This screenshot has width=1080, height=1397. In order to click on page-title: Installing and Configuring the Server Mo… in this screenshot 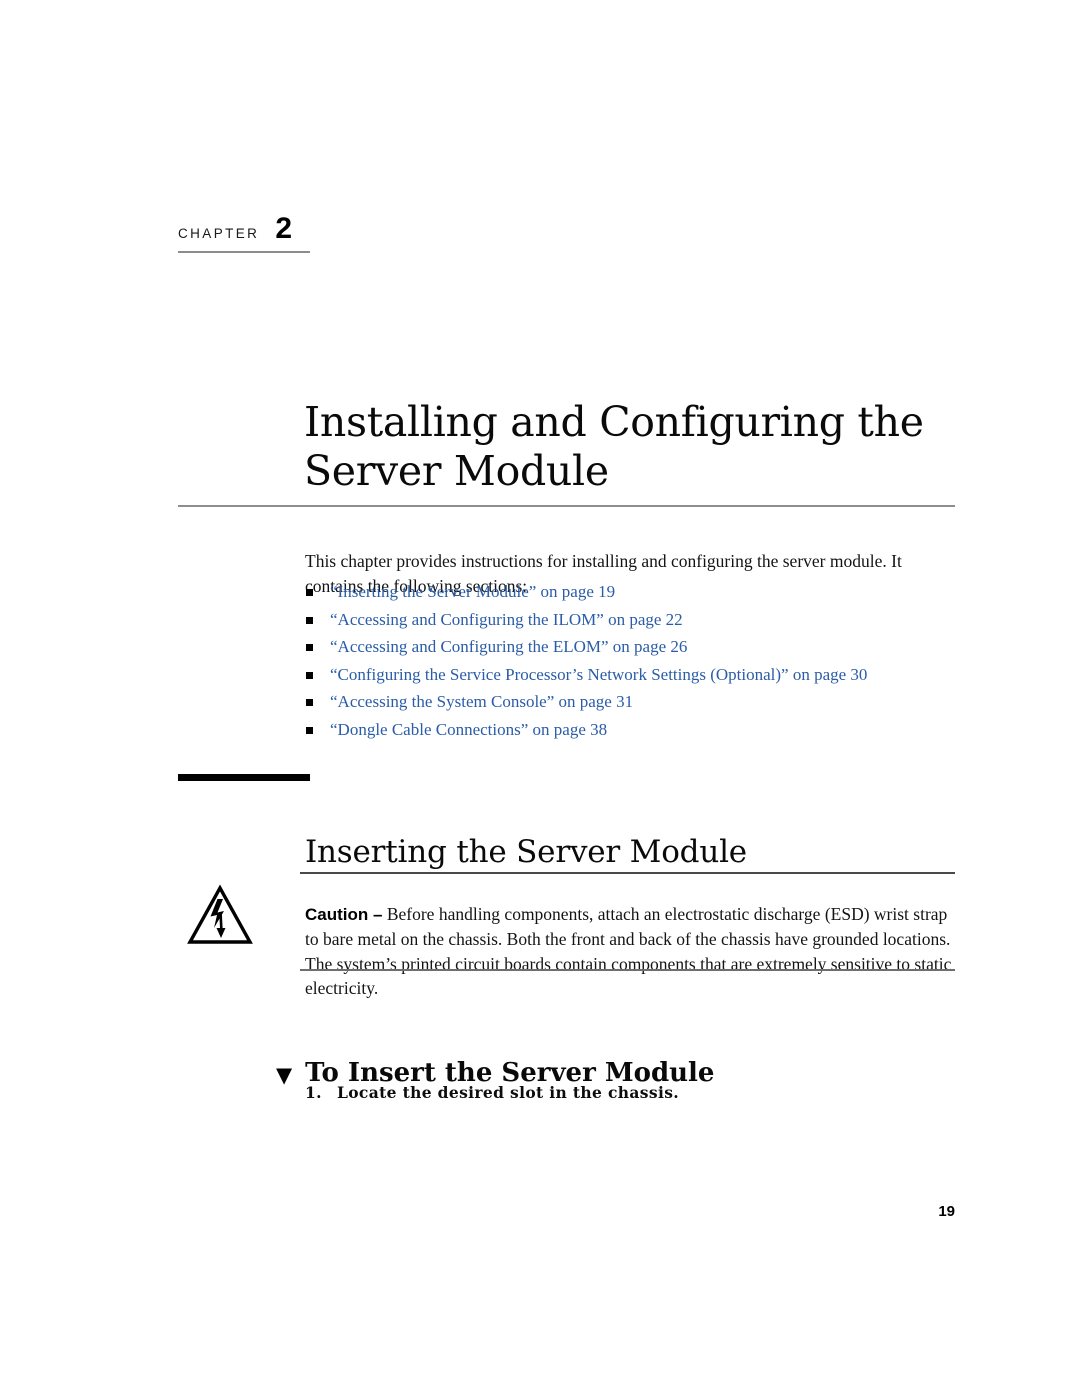, I will do `click(624, 447)`.